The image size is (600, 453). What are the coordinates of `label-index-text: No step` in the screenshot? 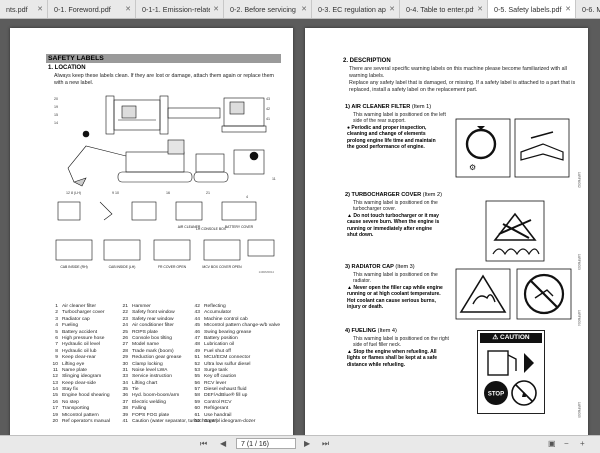 It's located at (70, 402).